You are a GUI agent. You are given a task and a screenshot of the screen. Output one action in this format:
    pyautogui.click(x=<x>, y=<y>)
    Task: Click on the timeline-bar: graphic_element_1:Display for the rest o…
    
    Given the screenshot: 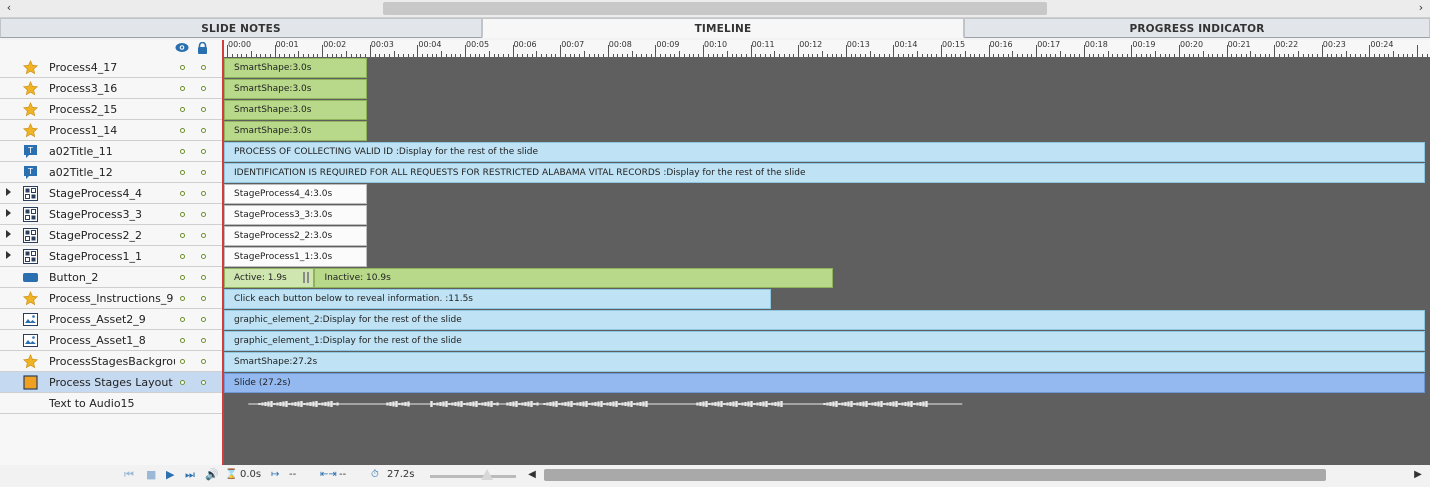 What is the action you would take?
    pyautogui.click(x=824, y=341)
    